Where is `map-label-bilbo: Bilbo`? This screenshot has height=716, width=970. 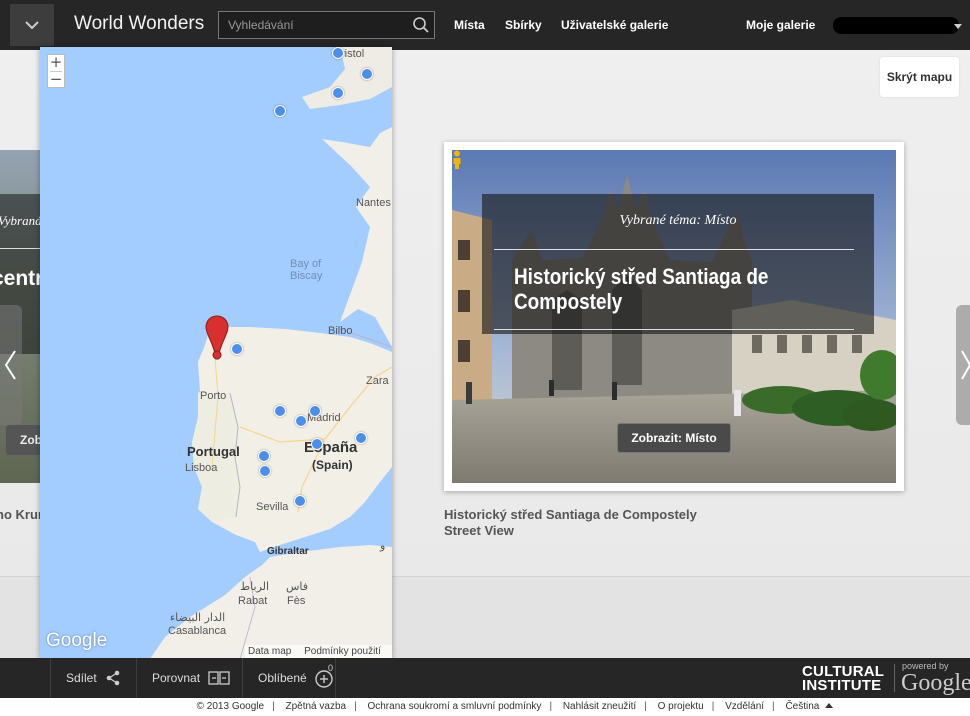
map-label-bilbo: Bilbo is located at coordinates (340, 331).